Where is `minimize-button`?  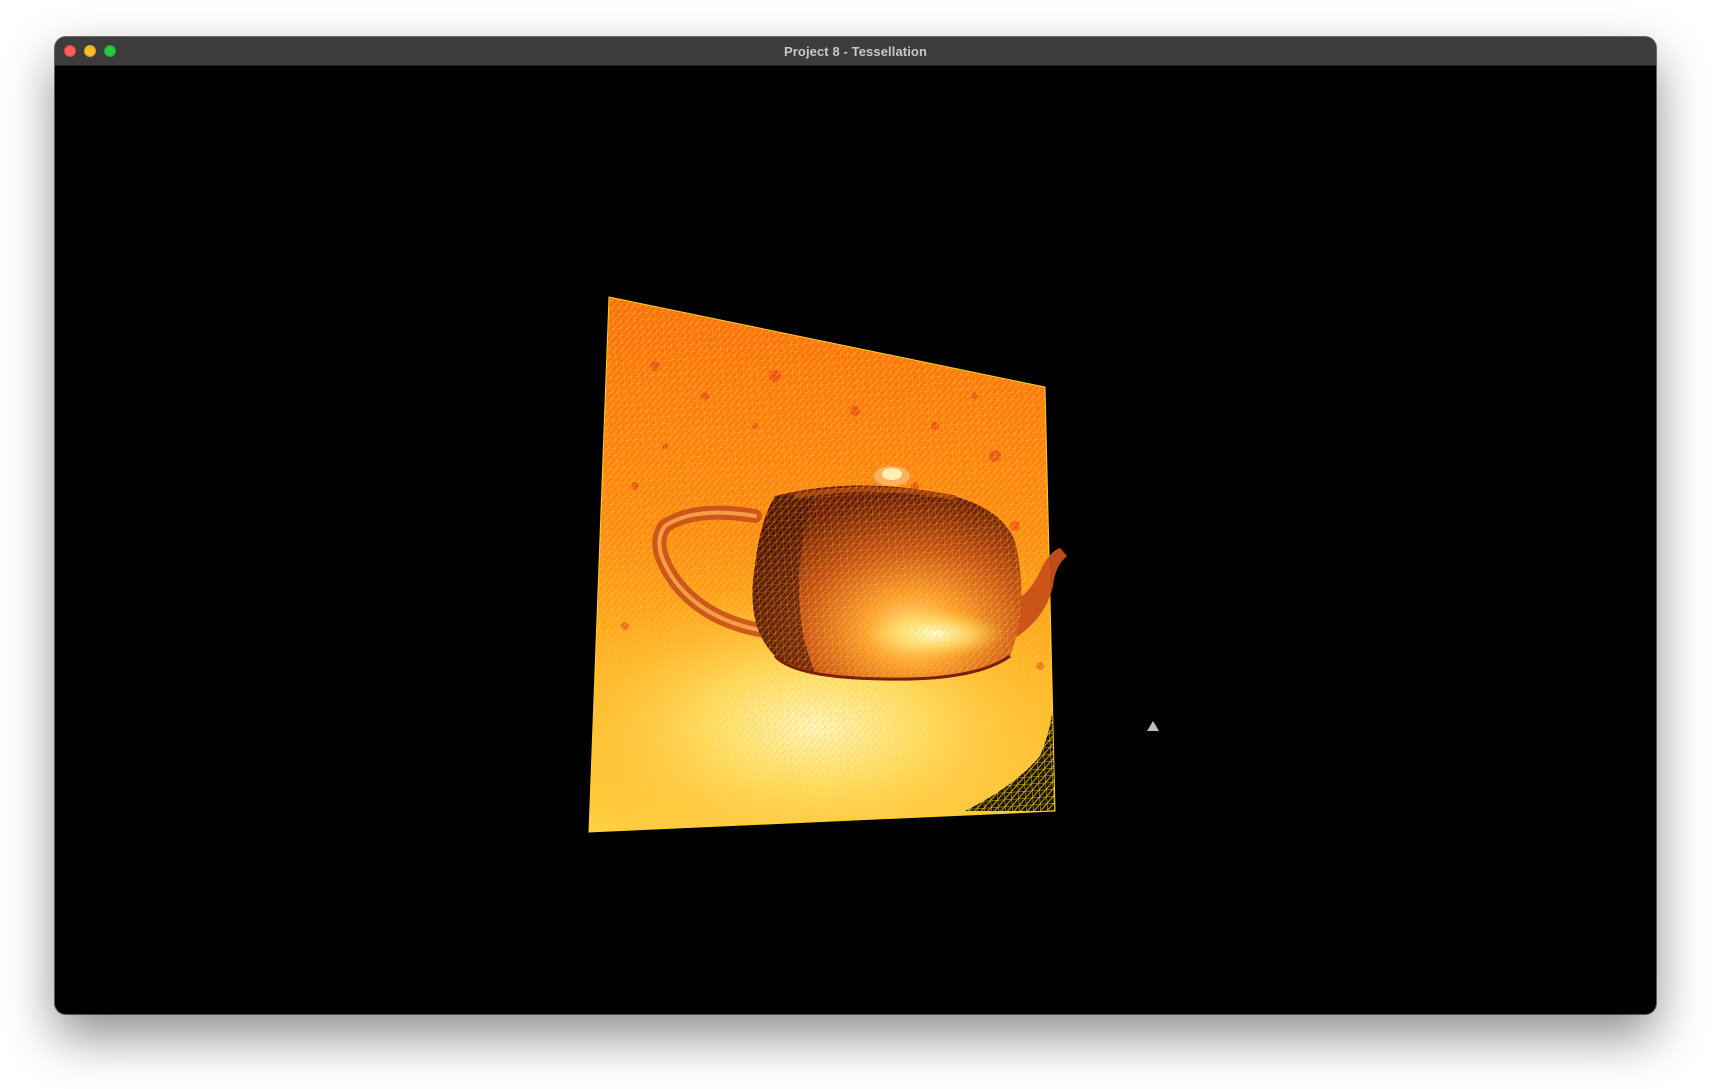
minimize-button is located at coordinates (90, 51).